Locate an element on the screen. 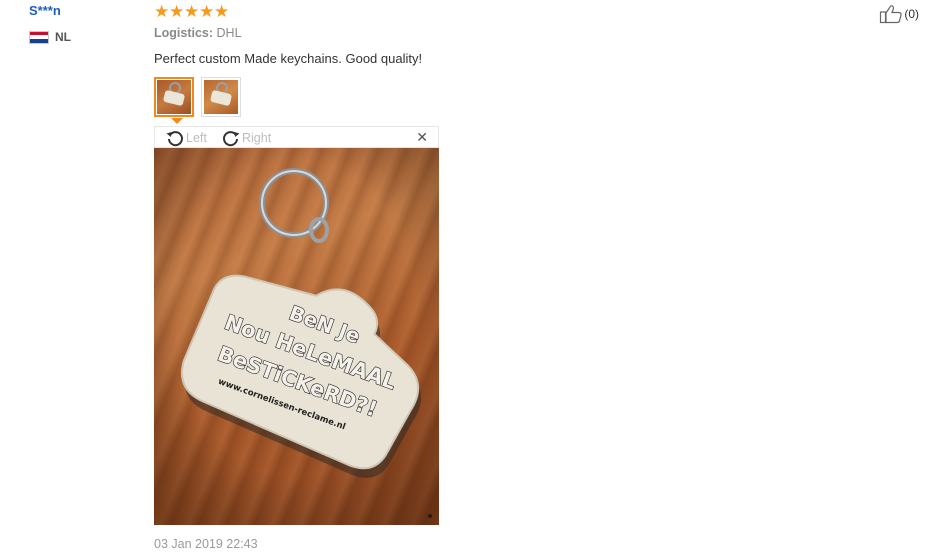 The image size is (940, 558). review-thumbnails is located at coordinates (201, 97).